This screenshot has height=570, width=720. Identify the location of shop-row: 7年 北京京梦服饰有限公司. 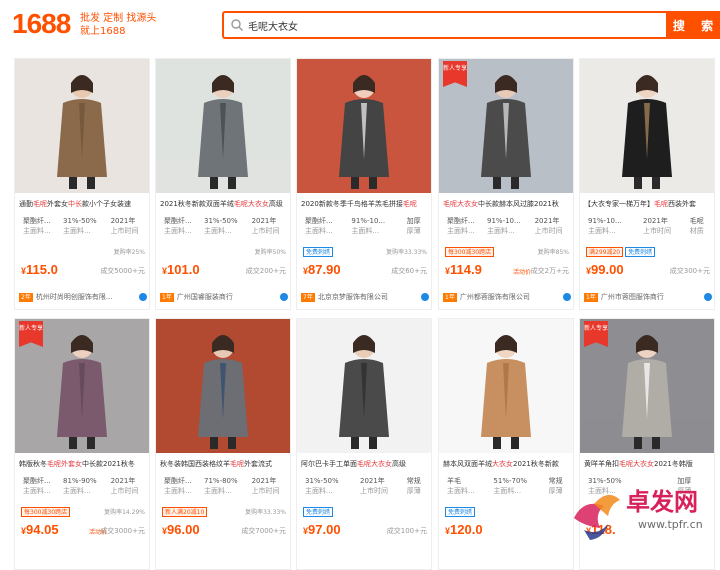
(365, 297).